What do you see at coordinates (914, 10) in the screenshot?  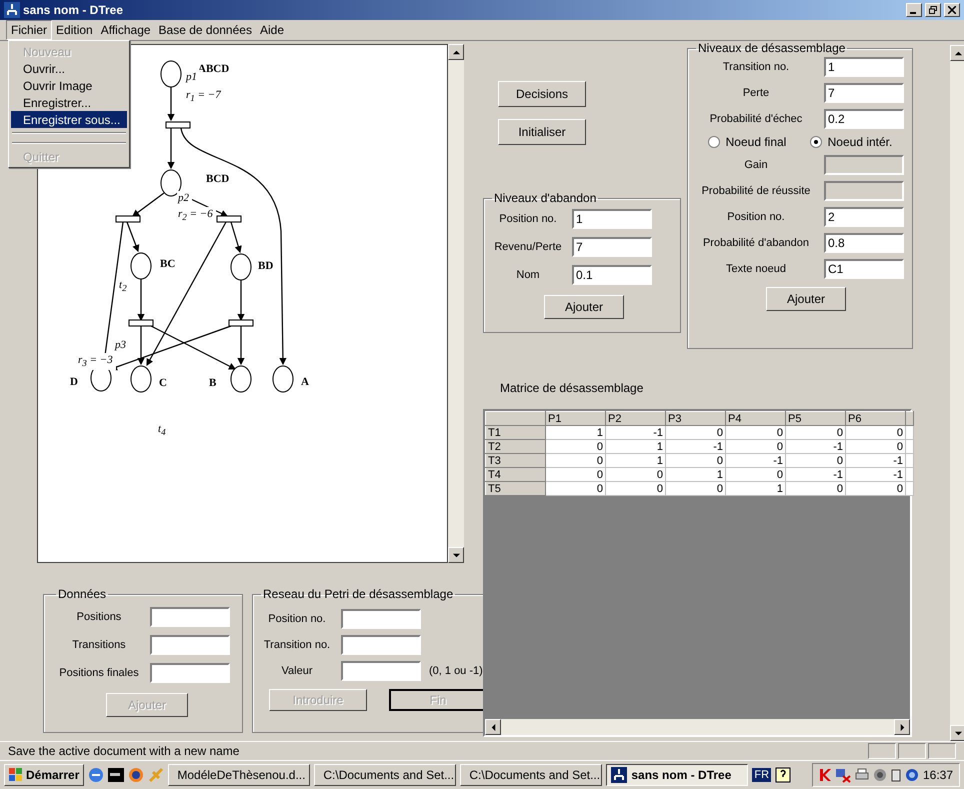 I see `minimize-button` at bounding box center [914, 10].